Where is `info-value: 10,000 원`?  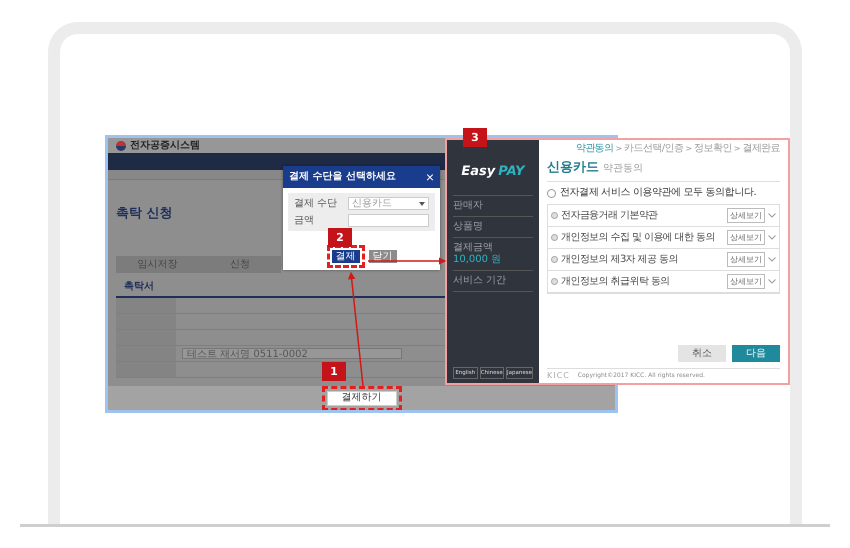 info-value: 10,000 원 is located at coordinates (477, 260).